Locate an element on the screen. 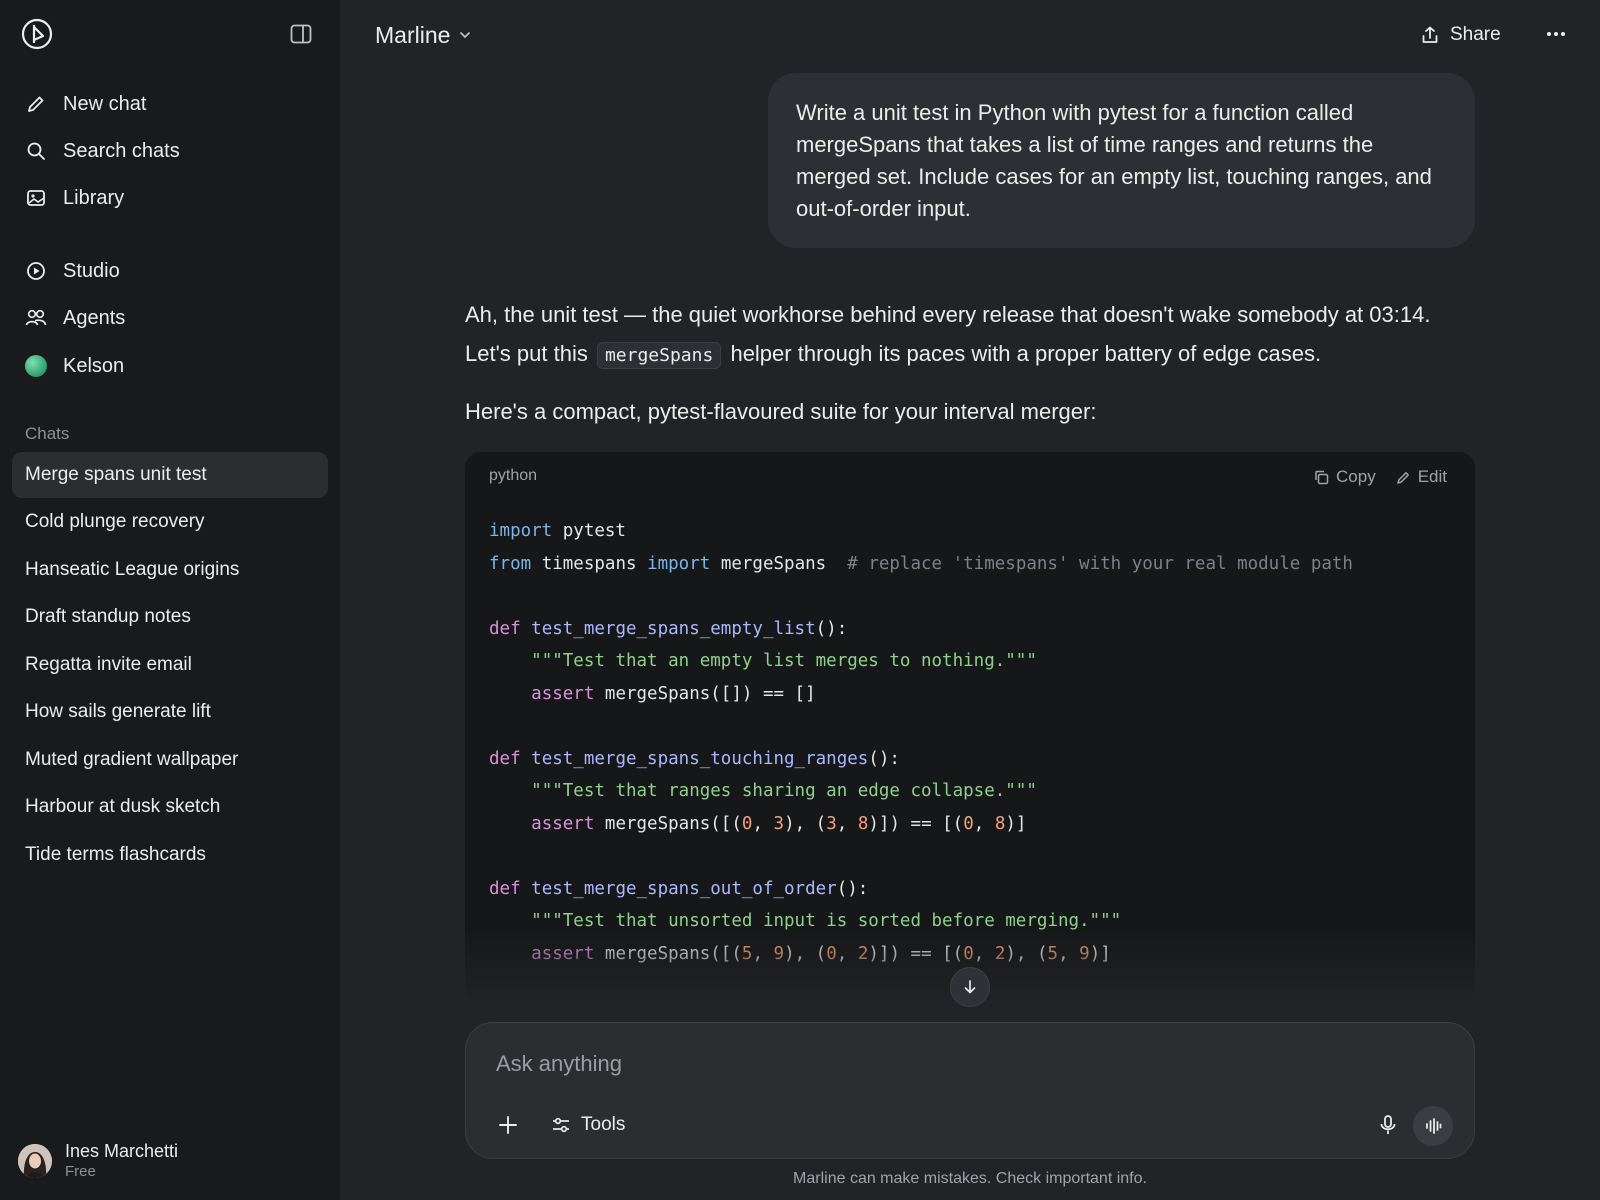  code-line: def test_merge_spans_touching_ranges(): is located at coordinates (694, 758).